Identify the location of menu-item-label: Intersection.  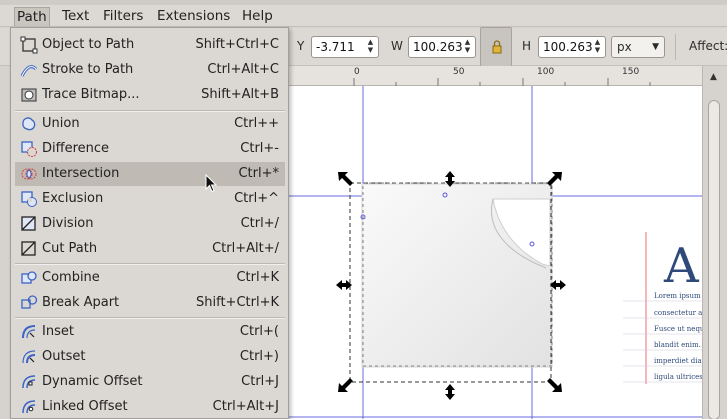
(81, 173).